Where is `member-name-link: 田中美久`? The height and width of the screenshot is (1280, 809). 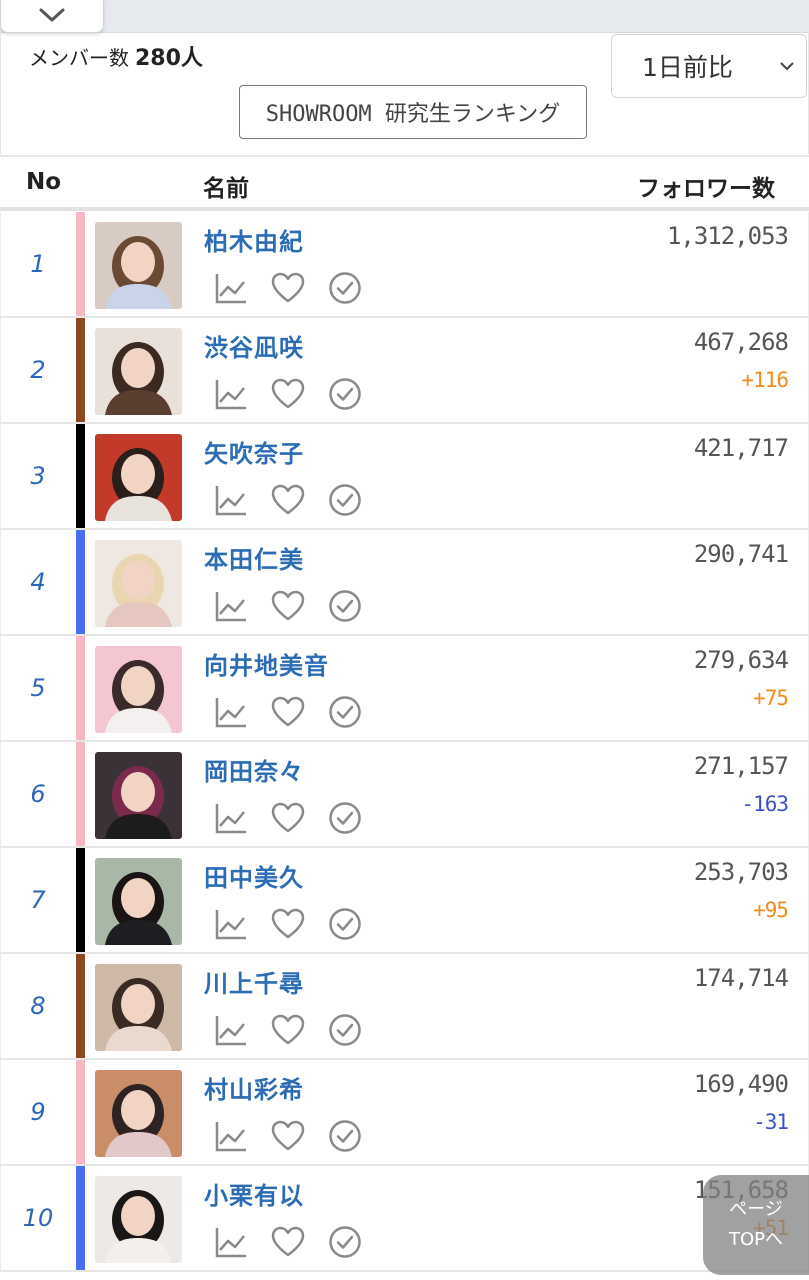
member-name-link: 田中美久 is located at coordinates (254, 875).